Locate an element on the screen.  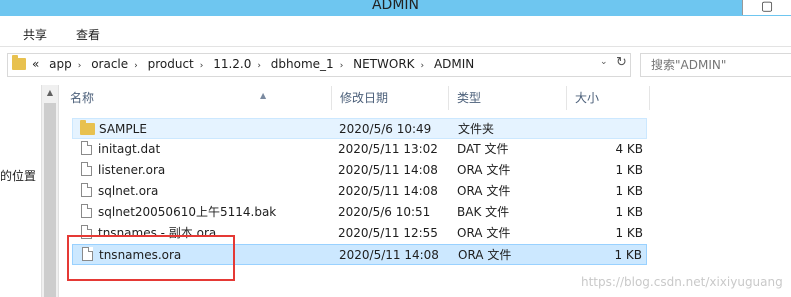
ribbon-tab-share: 共享 is located at coordinates (35, 34).